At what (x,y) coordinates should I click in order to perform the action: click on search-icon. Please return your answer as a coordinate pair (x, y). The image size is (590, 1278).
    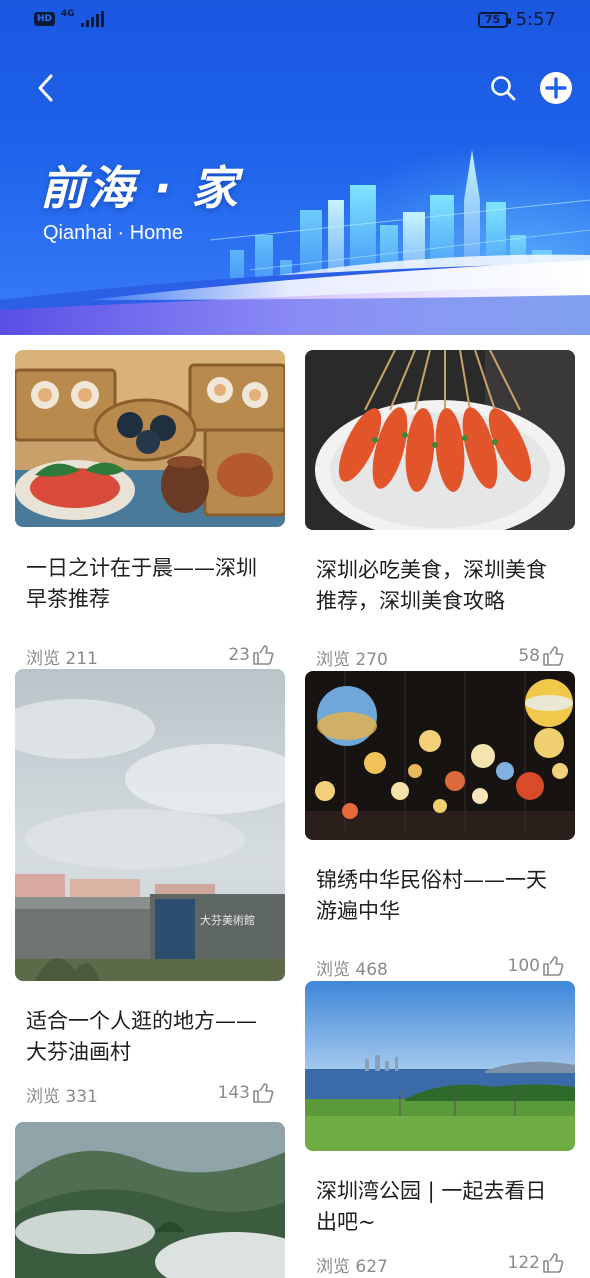
    Looking at the image, I should click on (503, 88).